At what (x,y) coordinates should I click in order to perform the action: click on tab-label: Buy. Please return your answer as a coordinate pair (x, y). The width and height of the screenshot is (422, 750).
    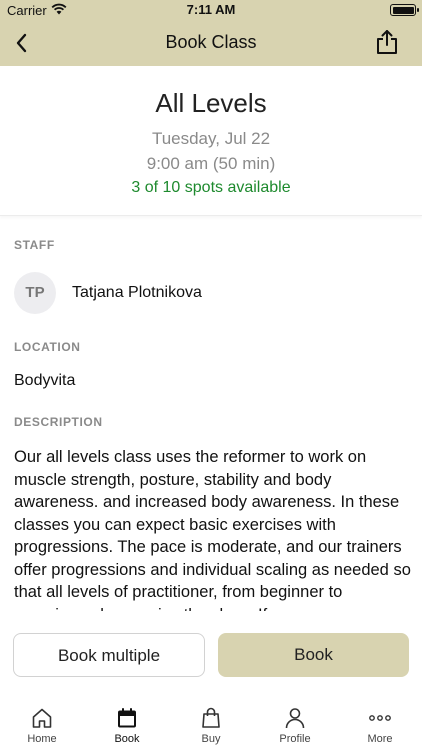
    Looking at the image, I should click on (211, 739).